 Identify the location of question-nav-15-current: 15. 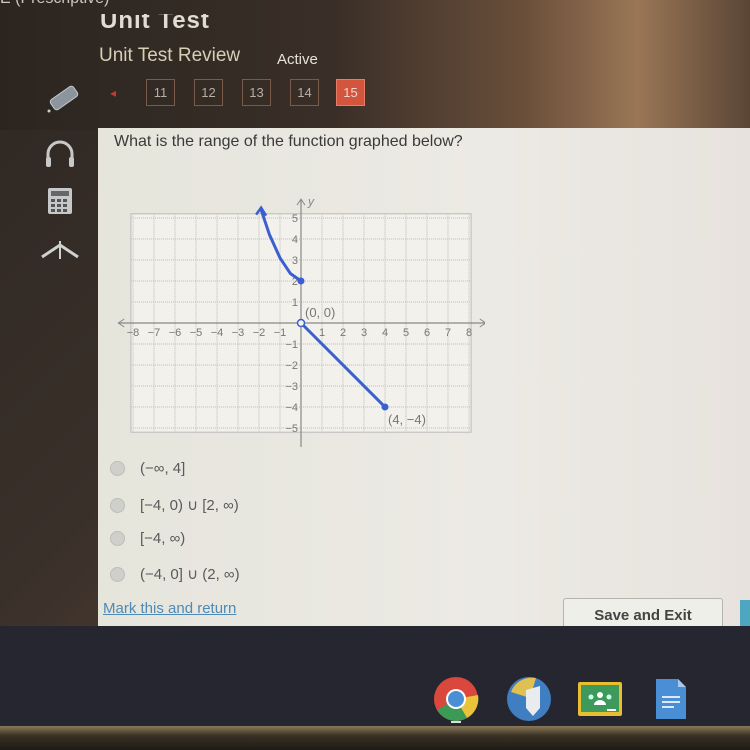
(350, 92).